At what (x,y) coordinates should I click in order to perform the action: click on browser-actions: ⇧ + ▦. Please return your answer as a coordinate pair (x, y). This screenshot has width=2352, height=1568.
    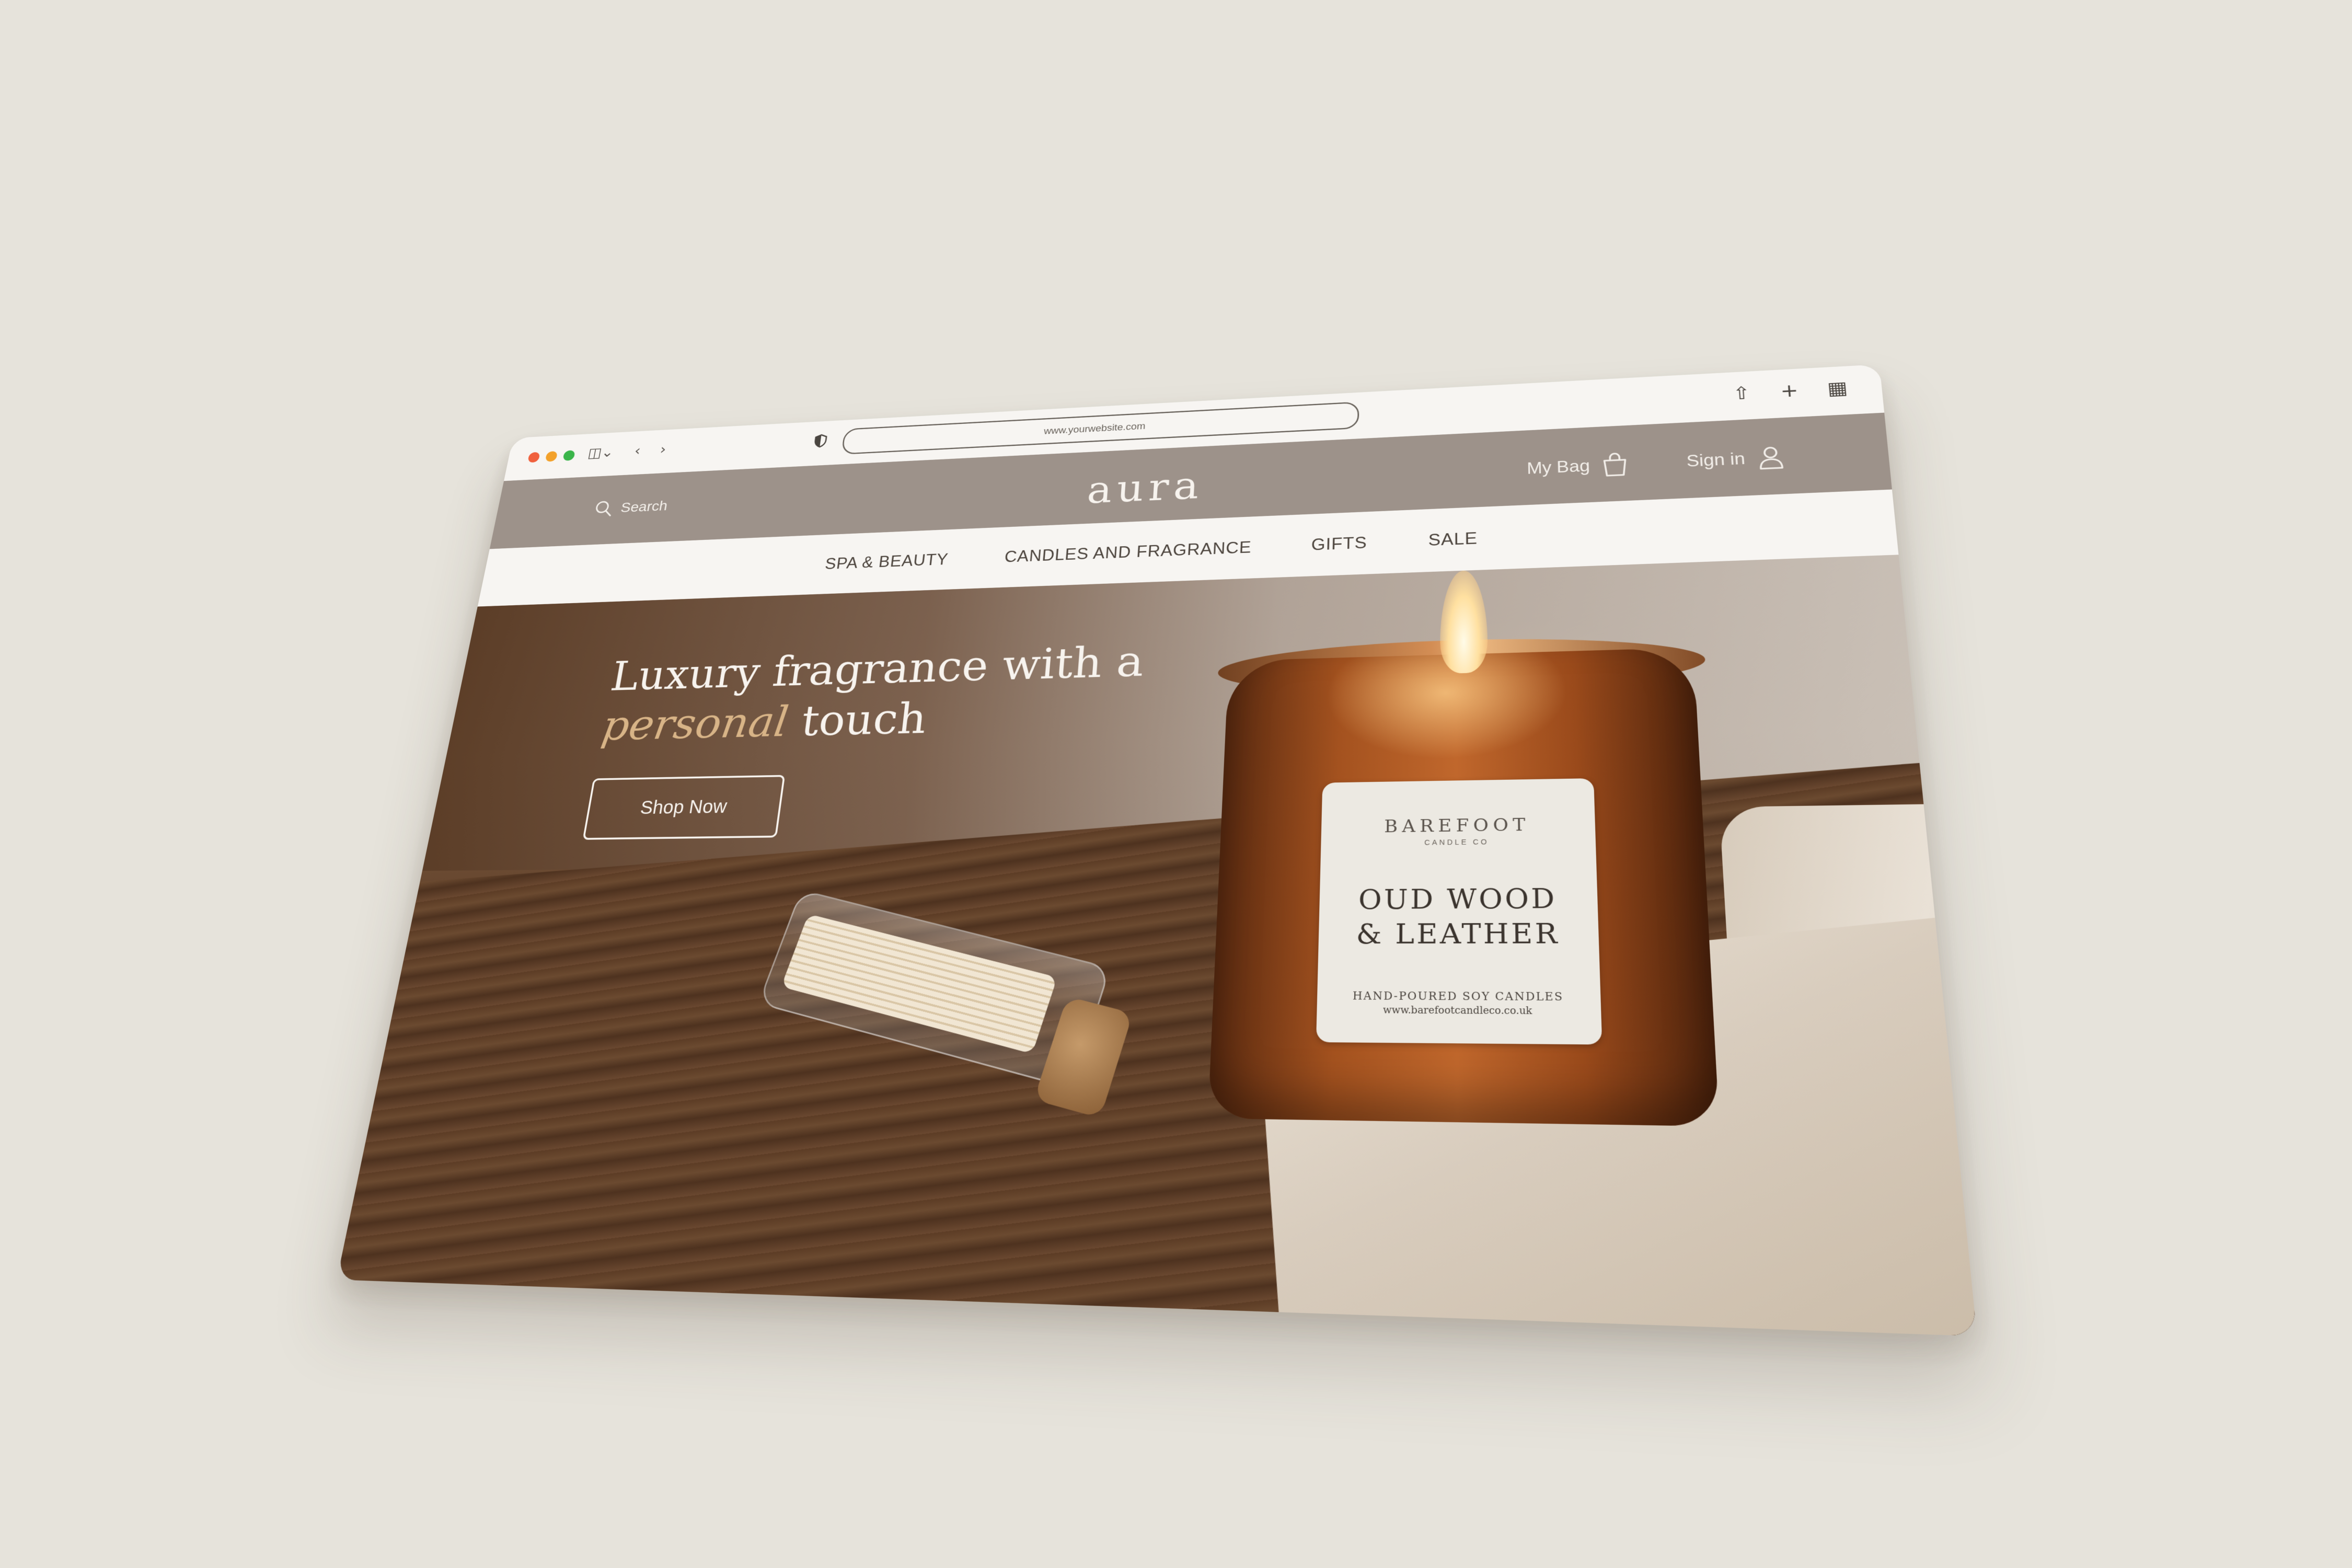
    Looking at the image, I should click on (1790, 391).